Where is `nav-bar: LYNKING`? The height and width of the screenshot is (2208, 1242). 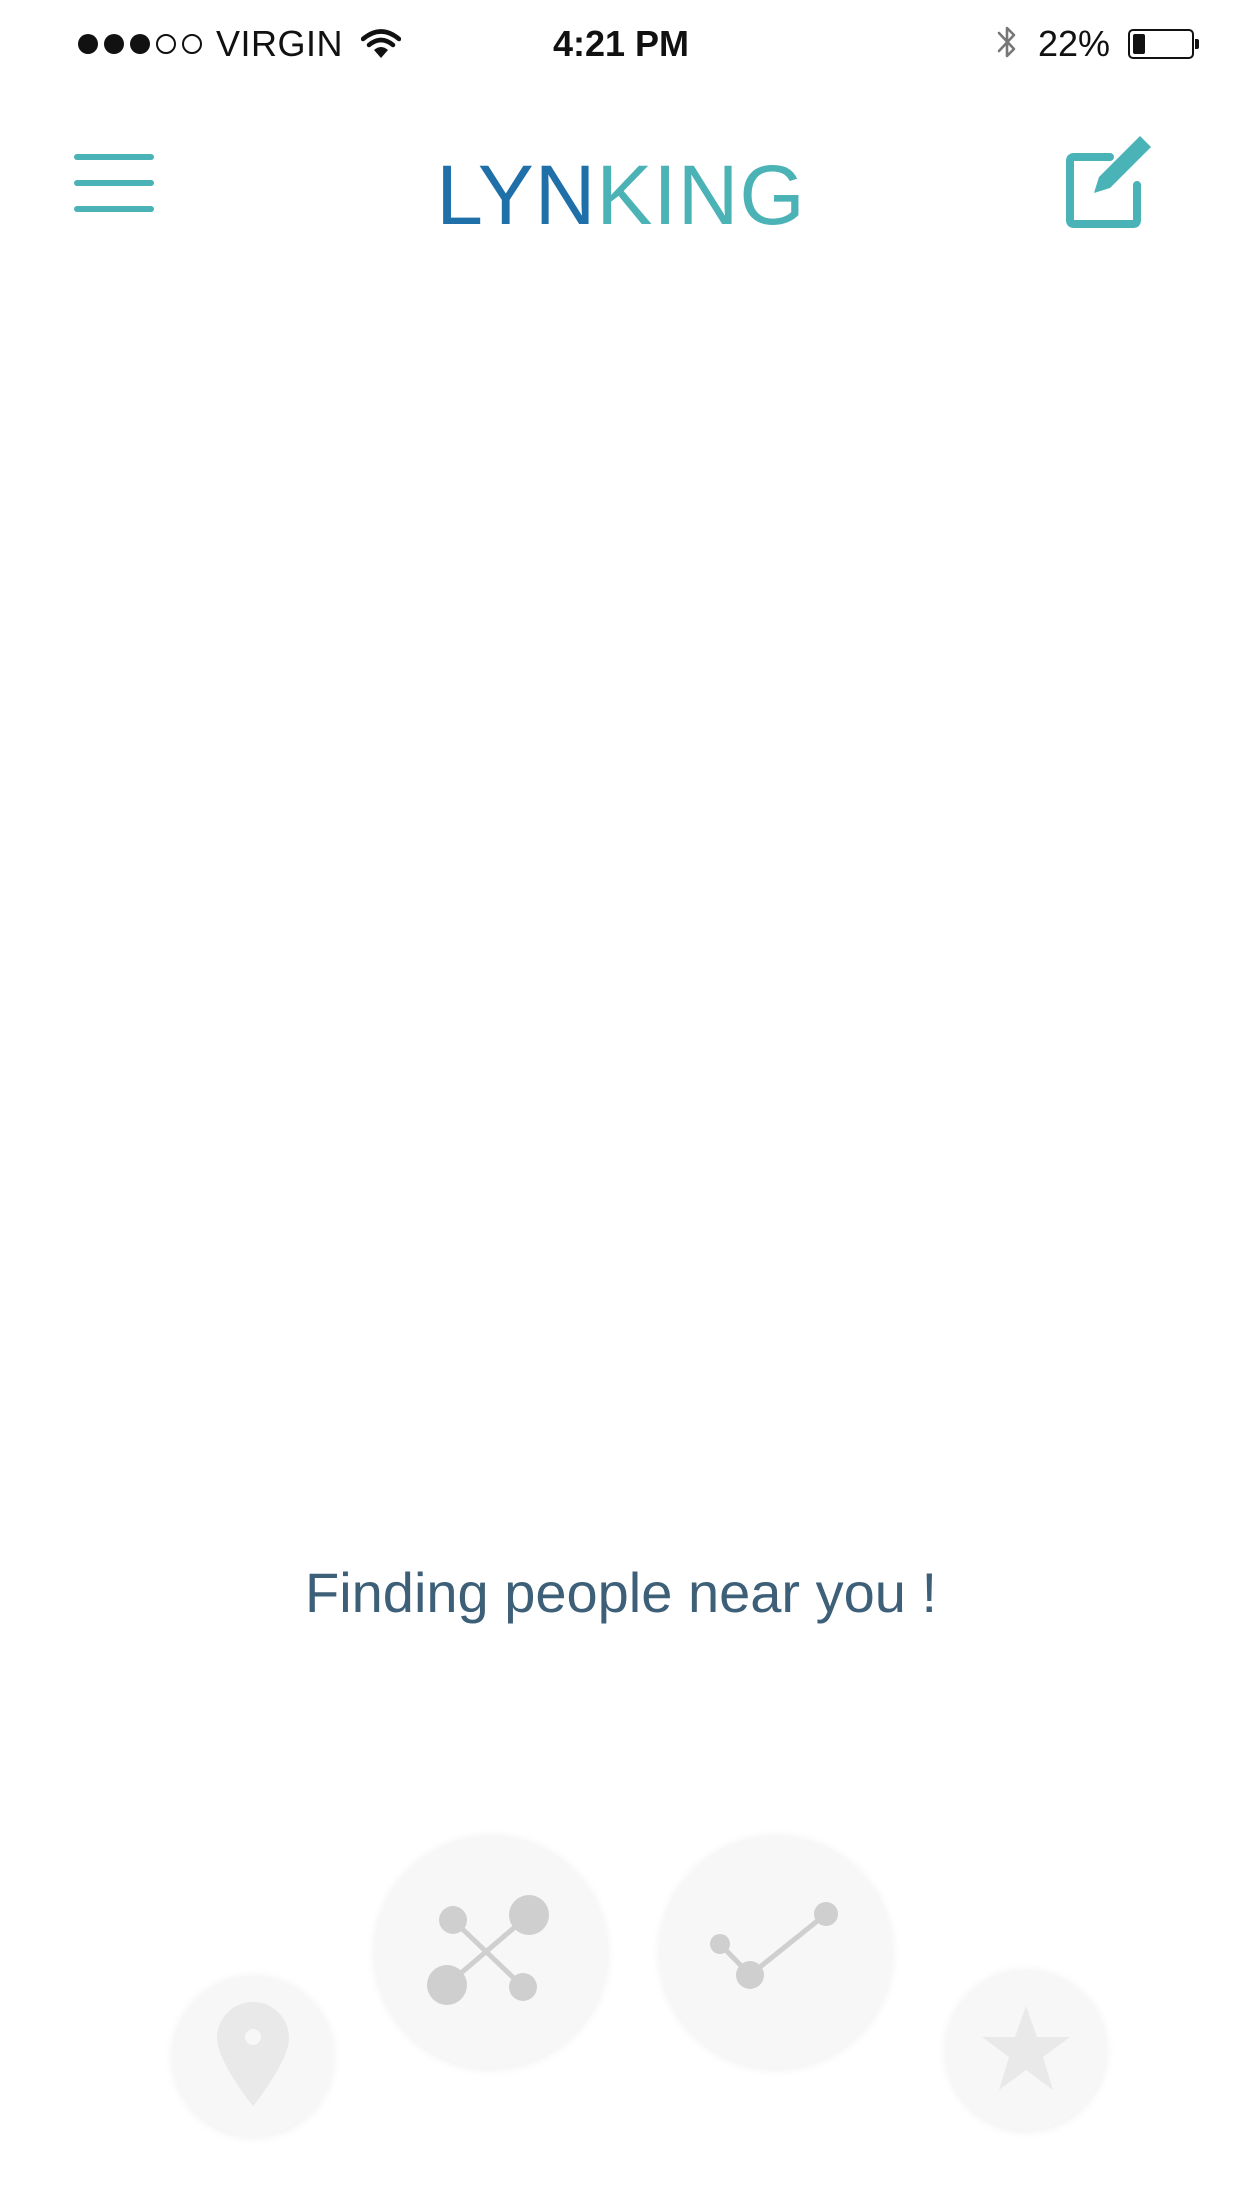 nav-bar: LYNKING is located at coordinates (621, 185).